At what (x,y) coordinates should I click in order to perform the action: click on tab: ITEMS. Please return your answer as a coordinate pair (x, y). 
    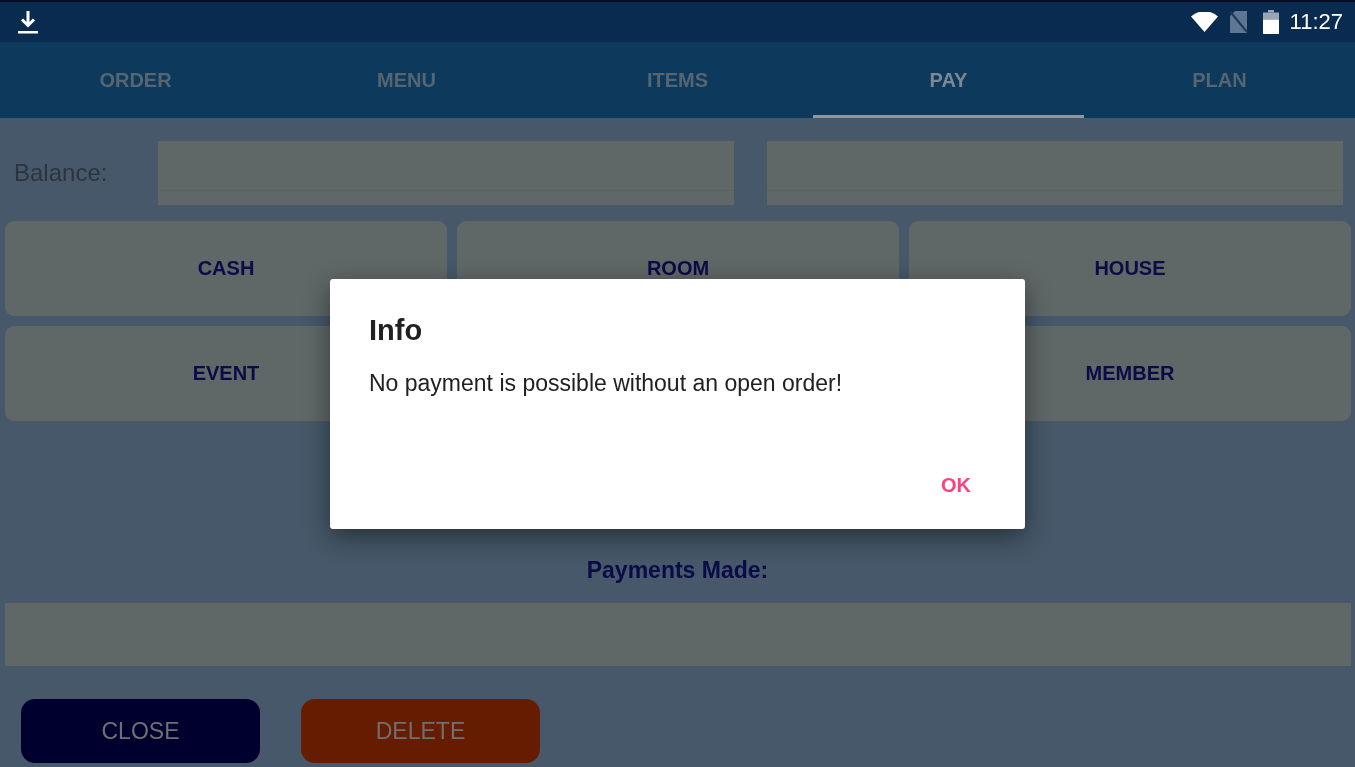
    Looking at the image, I should click on (677, 80).